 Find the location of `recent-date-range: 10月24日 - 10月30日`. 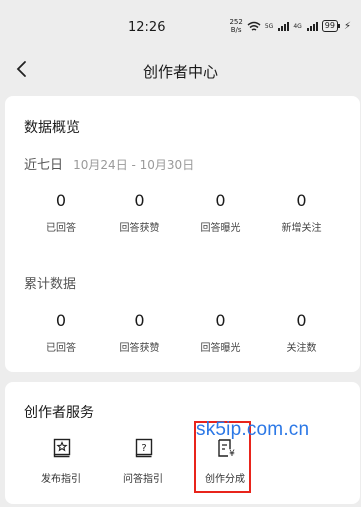

recent-date-range: 10月24日 - 10月30日 is located at coordinates (134, 165).